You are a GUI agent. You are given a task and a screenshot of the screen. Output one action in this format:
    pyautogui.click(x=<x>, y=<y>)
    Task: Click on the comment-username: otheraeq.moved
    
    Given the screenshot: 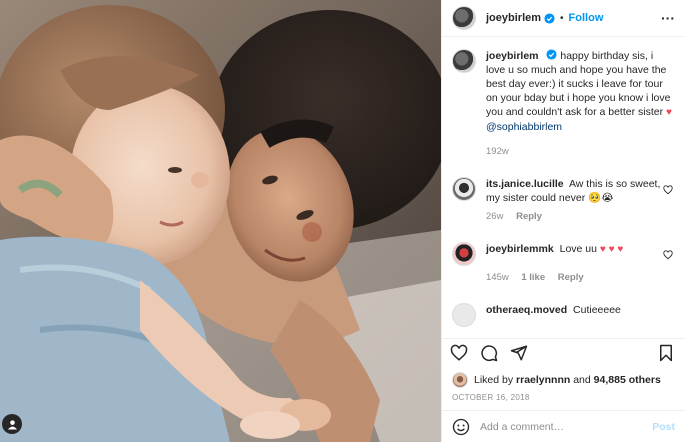 What is the action you would take?
    pyautogui.click(x=526, y=310)
    